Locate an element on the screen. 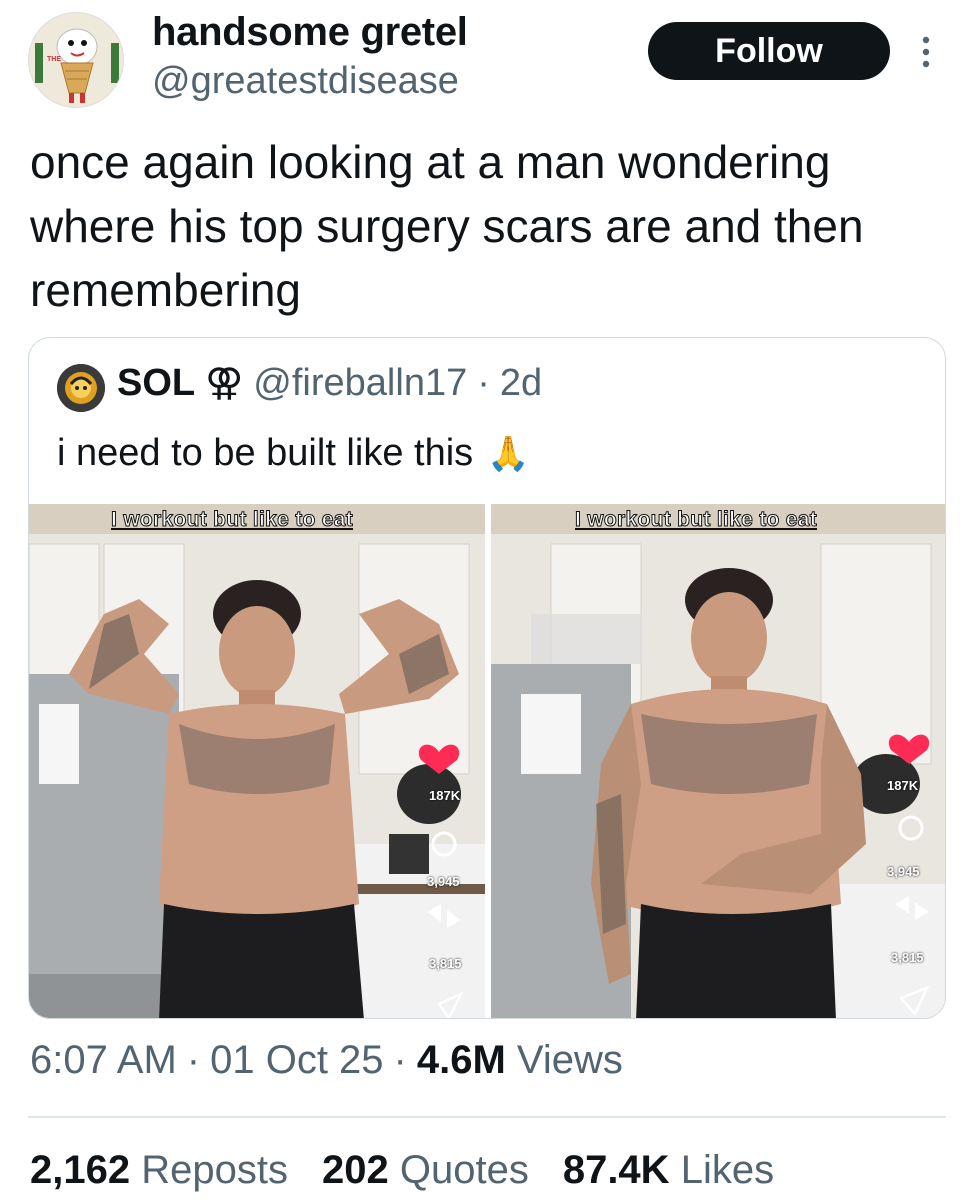  follow-button: Follow is located at coordinates (769, 51).